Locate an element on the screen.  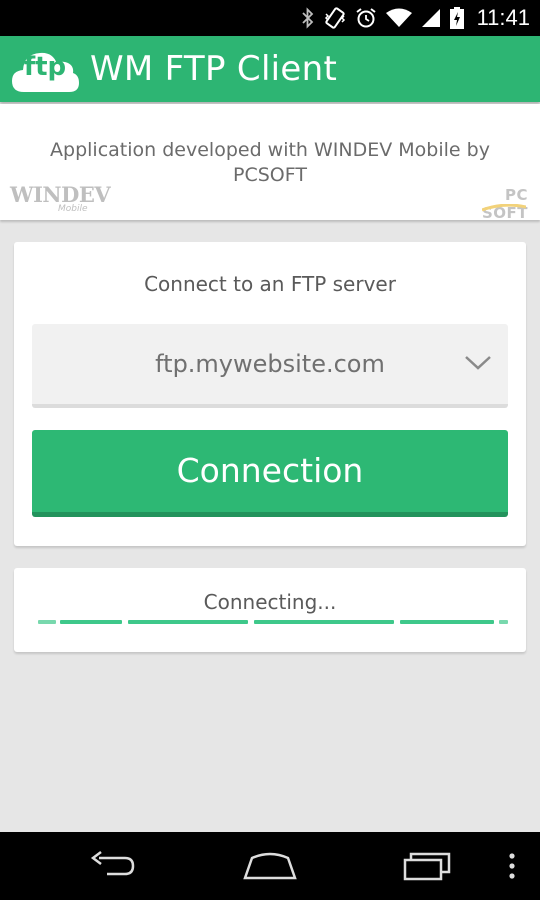
app-logo: ftp is located at coordinates (45, 69).